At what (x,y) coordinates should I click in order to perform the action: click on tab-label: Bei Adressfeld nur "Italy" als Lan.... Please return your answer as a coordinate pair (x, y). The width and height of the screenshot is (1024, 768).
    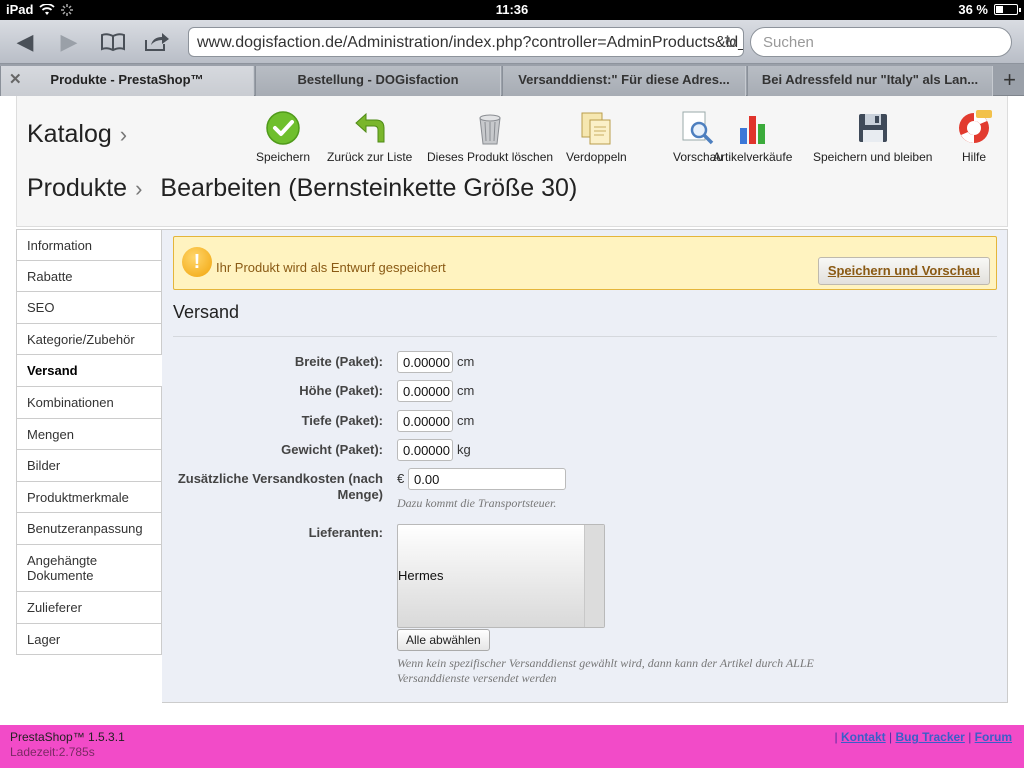
    Looking at the image, I should click on (870, 79).